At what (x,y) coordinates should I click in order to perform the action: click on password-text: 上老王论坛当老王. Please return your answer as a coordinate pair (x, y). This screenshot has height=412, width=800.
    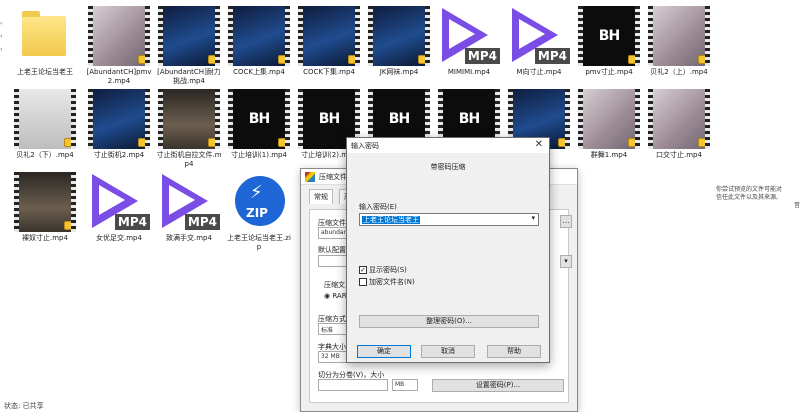
    Looking at the image, I should click on (391, 220).